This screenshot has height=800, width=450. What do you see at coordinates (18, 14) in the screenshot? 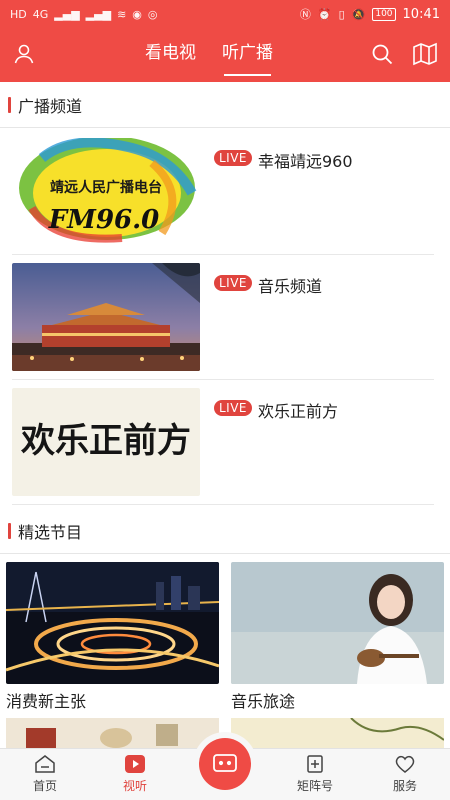
I see `hd-indicator: HD` at bounding box center [18, 14].